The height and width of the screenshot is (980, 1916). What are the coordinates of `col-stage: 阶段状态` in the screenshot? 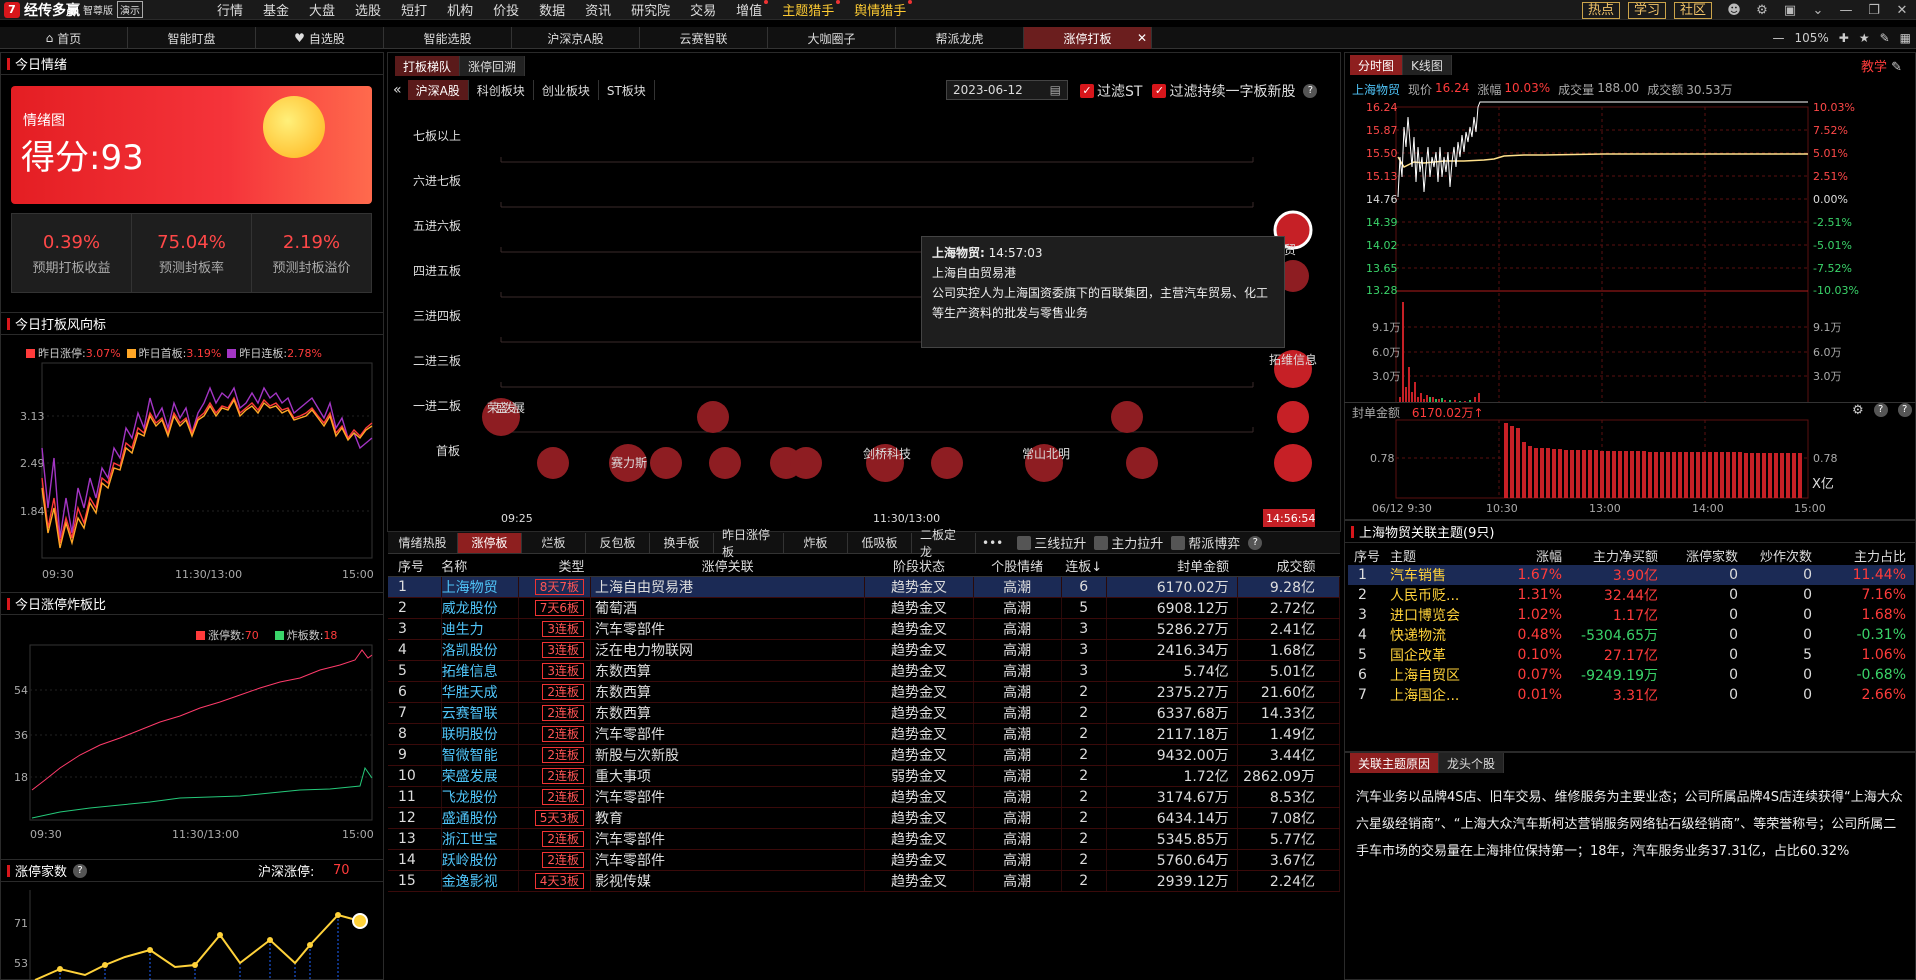 It's located at (919, 566).